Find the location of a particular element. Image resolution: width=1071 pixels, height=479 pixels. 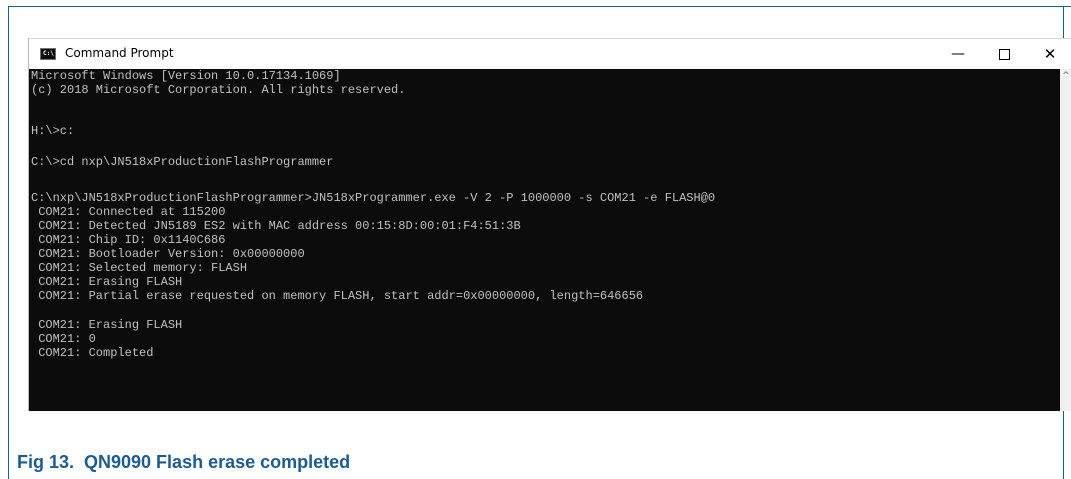

console-line: COM21: Chip ID: 0x1140C686 is located at coordinates (128, 240).